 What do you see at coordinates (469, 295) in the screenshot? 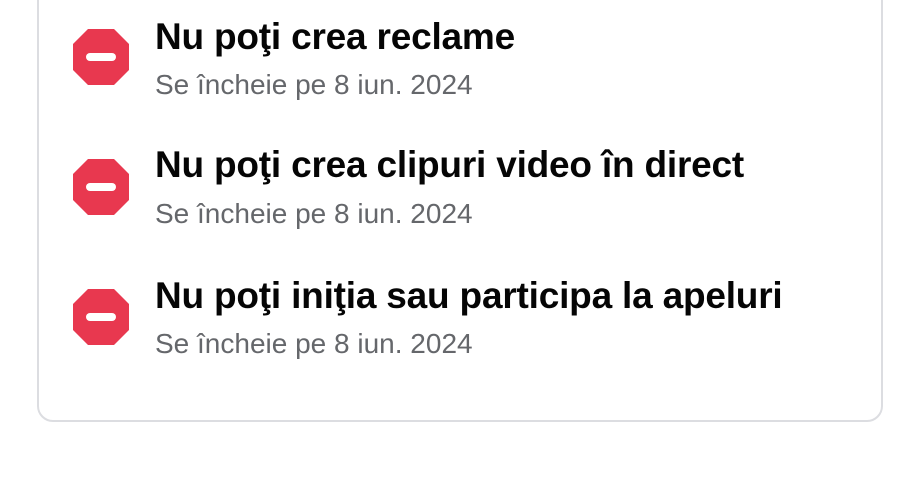
I see `restriction-title: Nu poţi iniţia sau participa la apeluri` at bounding box center [469, 295].